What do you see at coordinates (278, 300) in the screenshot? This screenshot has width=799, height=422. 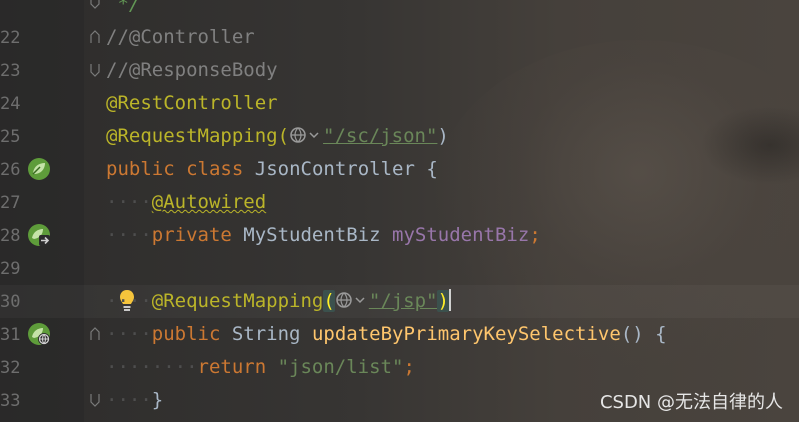 I see `code-text: ····@RequestMapping("/jsp")` at bounding box center [278, 300].